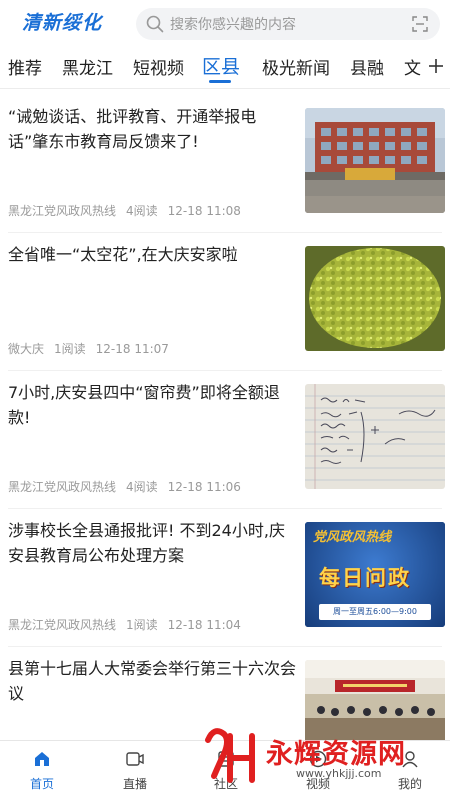 Image resolution: width=450 pixels, height=790 pixels. Describe the element at coordinates (225, 88) in the screenshot. I see `header-divider` at that location.